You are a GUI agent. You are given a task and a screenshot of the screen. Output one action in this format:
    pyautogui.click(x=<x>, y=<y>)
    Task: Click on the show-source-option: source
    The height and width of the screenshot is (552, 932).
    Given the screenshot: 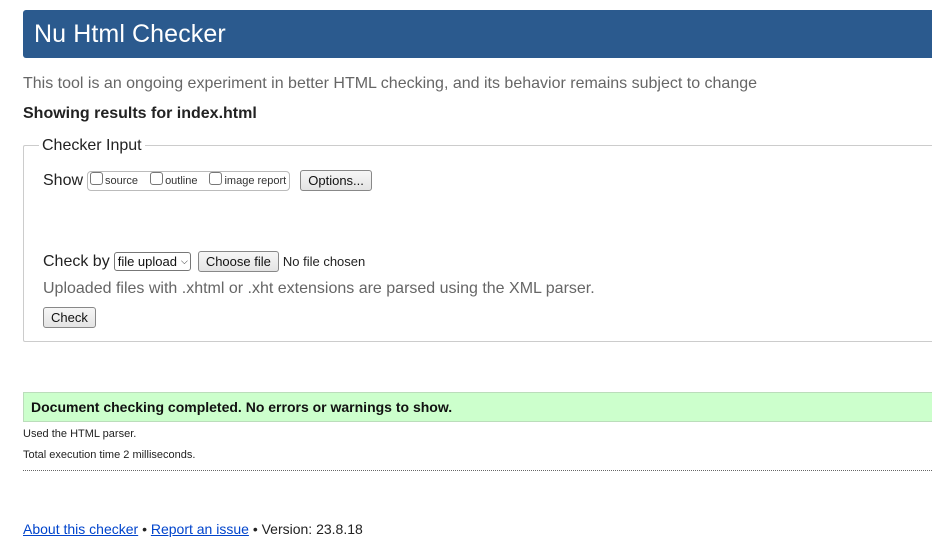 What is the action you would take?
    pyautogui.click(x=114, y=179)
    